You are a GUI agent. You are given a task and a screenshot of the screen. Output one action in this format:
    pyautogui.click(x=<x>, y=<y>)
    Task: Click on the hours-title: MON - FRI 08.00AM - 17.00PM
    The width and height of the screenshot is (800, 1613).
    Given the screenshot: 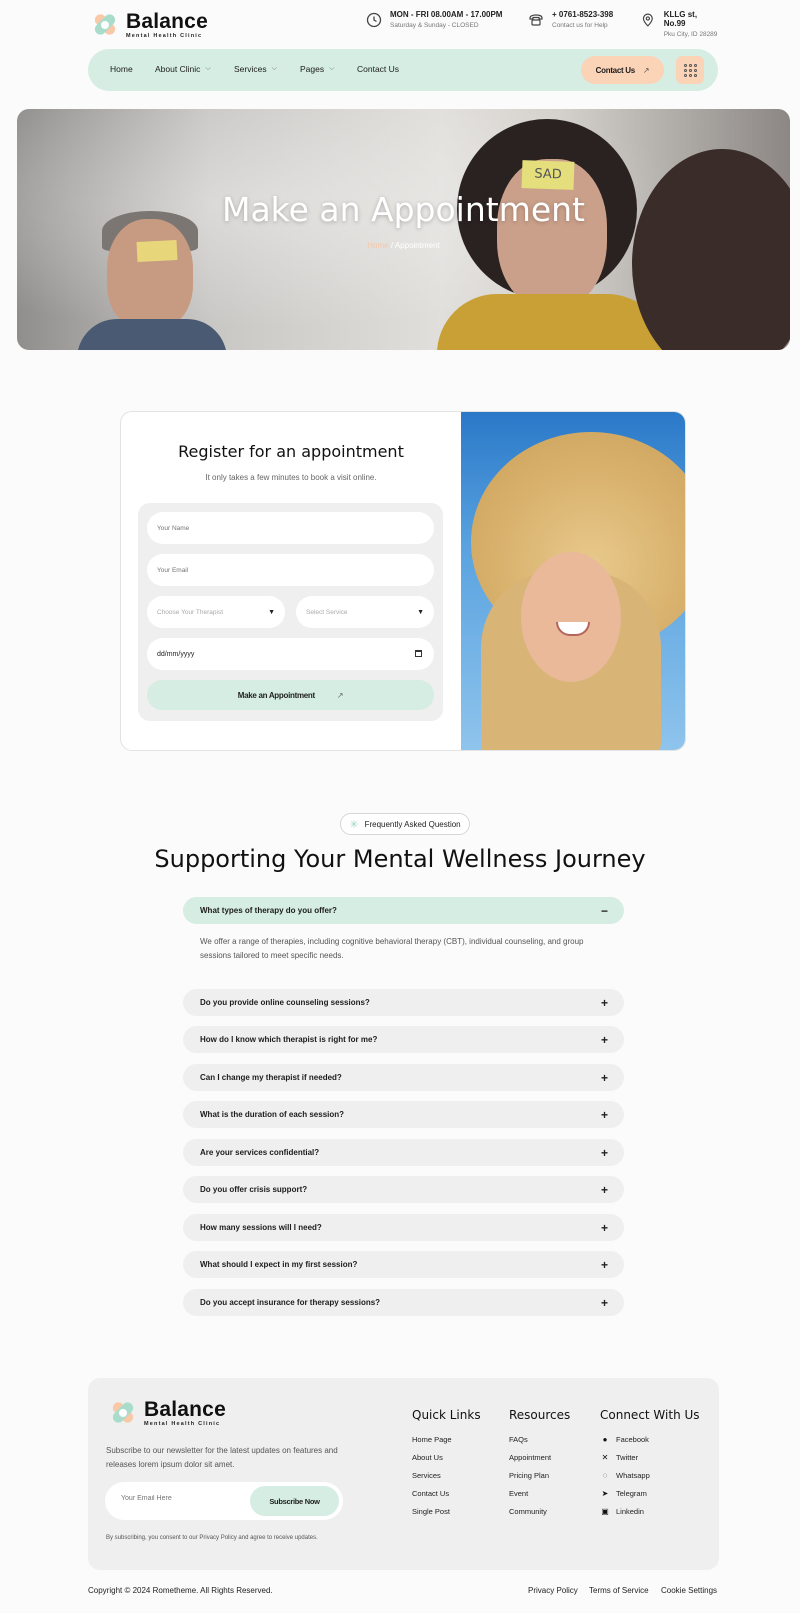 What is the action you would take?
    pyautogui.click(x=446, y=14)
    